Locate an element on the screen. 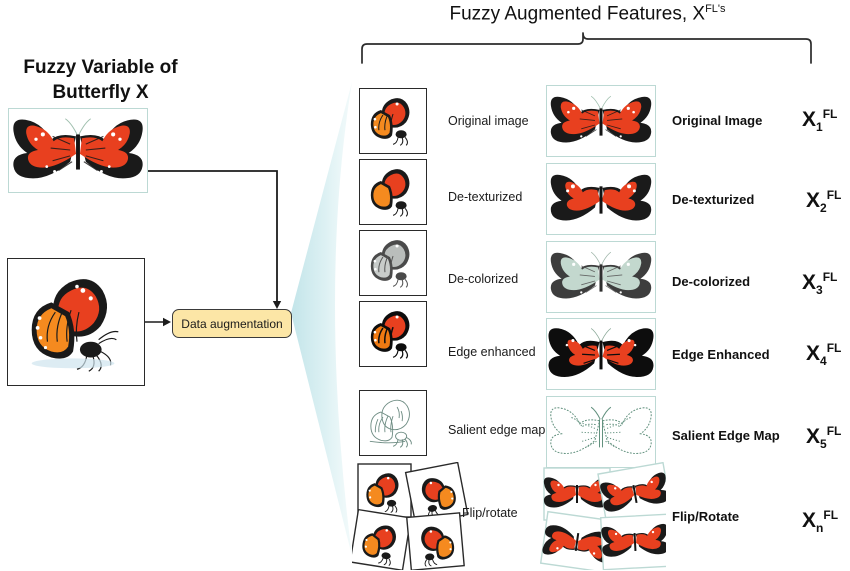 The height and width of the screenshot is (571, 850). thumbnail-edge-enhanced is located at coordinates (393, 334).